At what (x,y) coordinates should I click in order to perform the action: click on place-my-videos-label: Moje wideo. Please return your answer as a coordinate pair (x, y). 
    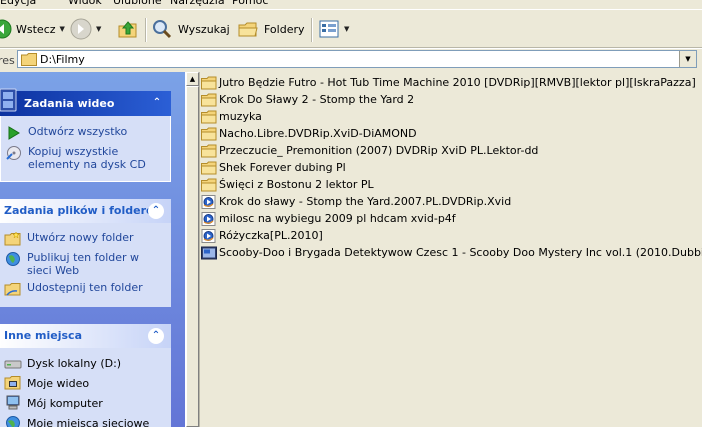
    Looking at the image, I should click on (58, 383).